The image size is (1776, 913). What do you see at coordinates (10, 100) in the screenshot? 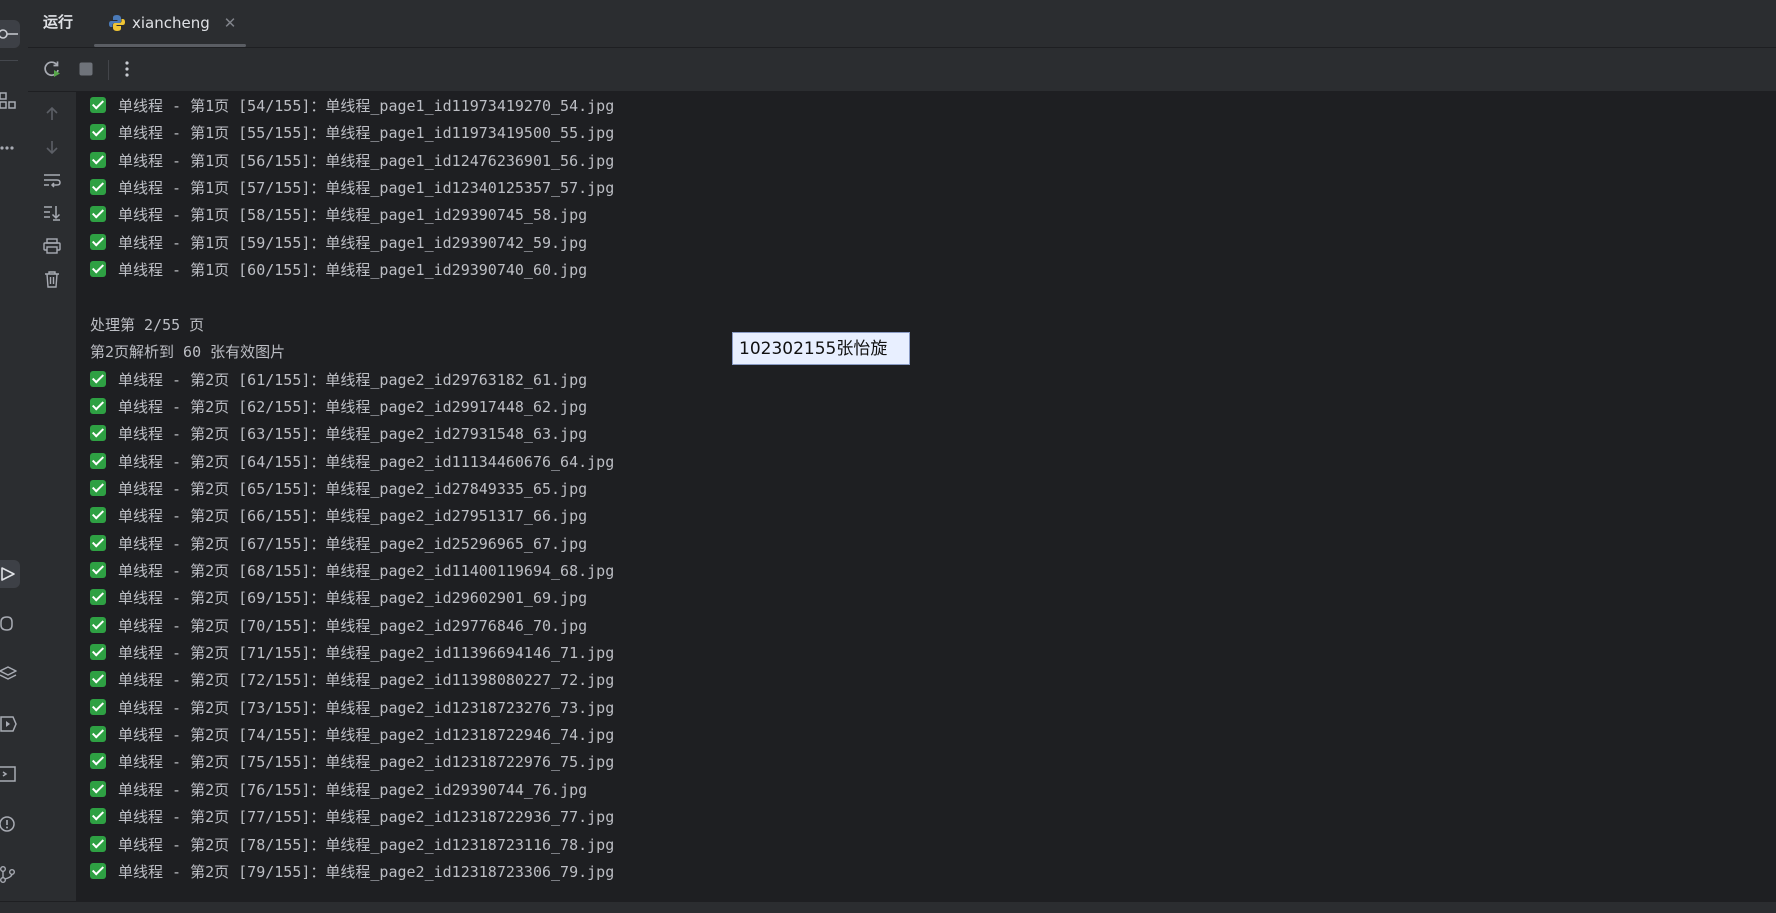
I see `structure-icon` at bounding box center [10, 100].